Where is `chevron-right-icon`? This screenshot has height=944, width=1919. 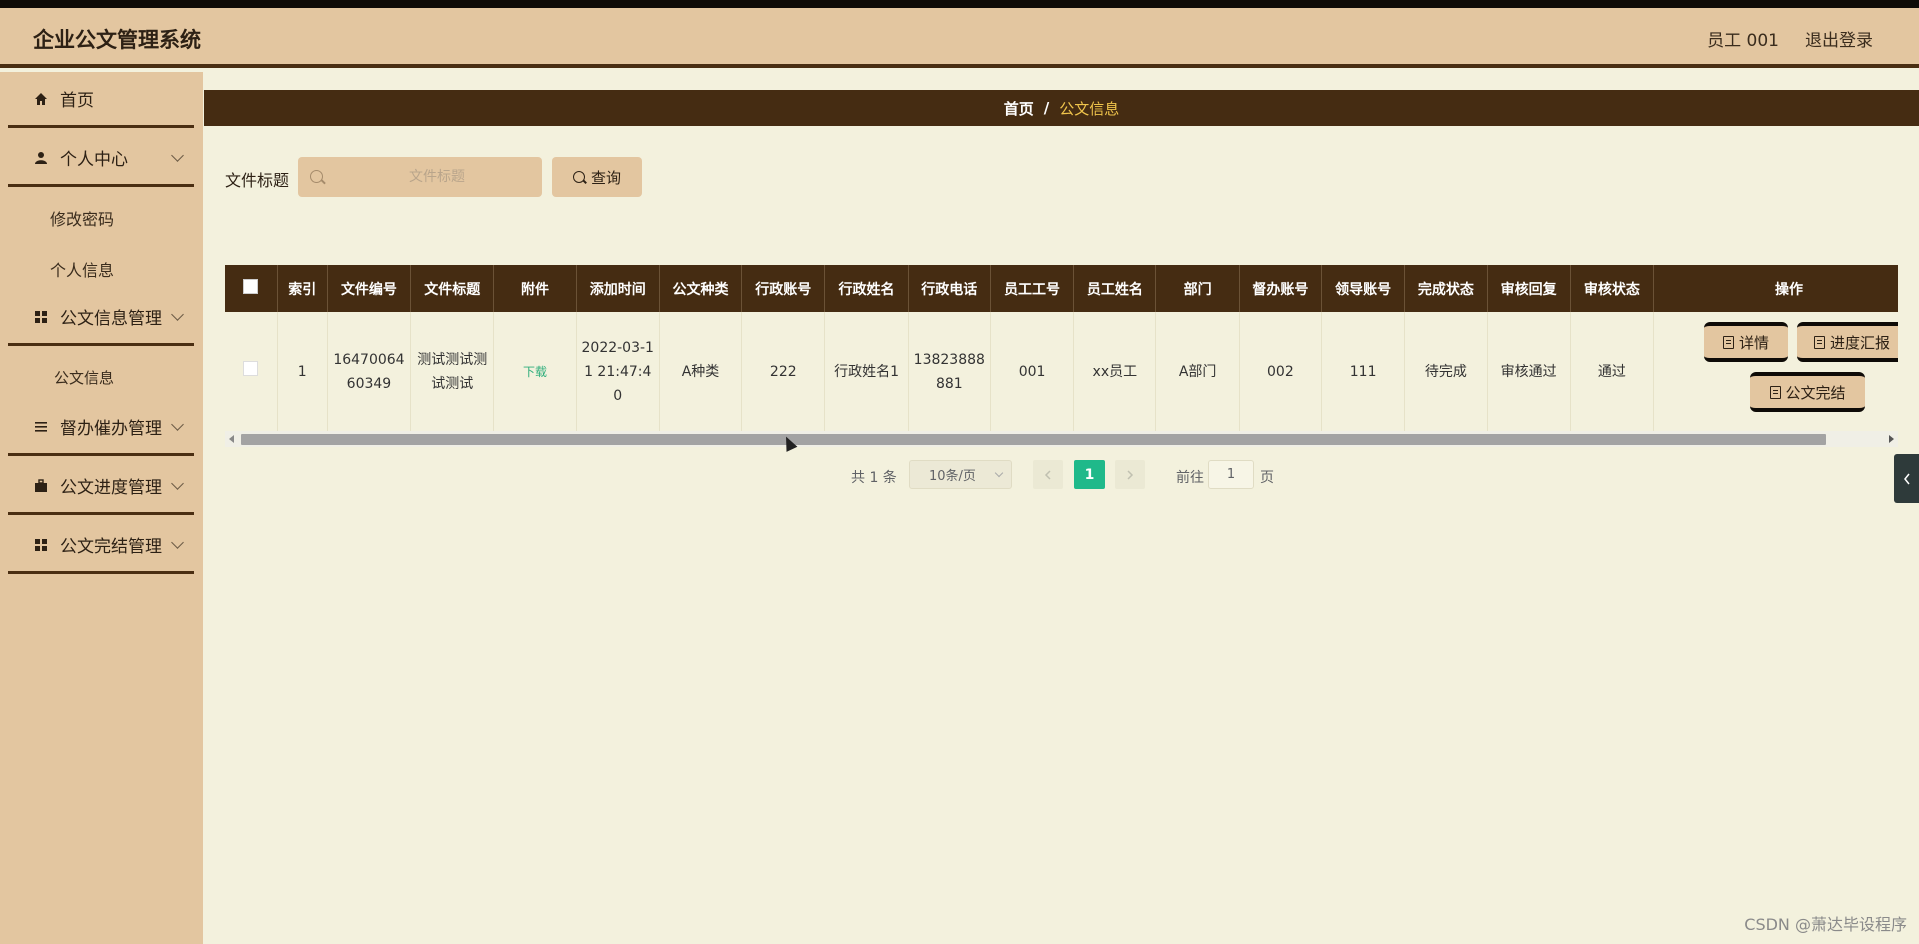 chevron-right-icon is located at coordinates (1130, 474).